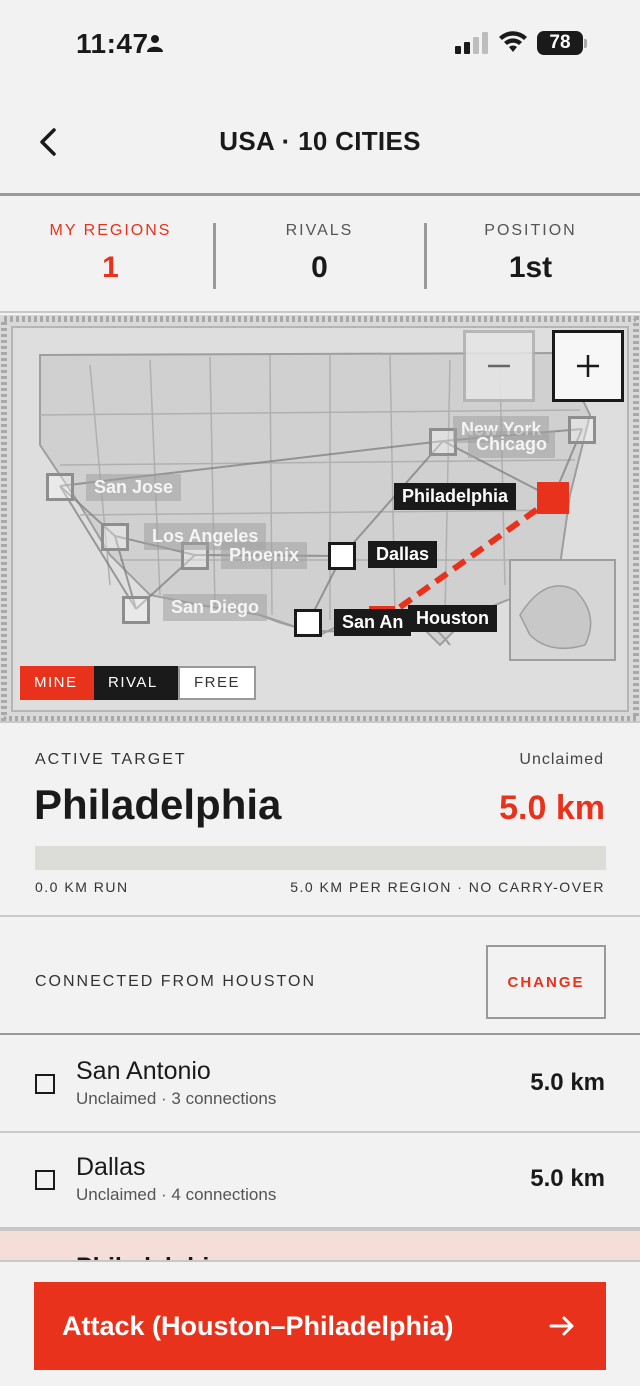 This screenshot has width=640, height=1386. What do you see at coordinates (82, 887) in the screenshot?
I see `distance-run: 0.0 KM RUN` at bounding box center [82, 887].